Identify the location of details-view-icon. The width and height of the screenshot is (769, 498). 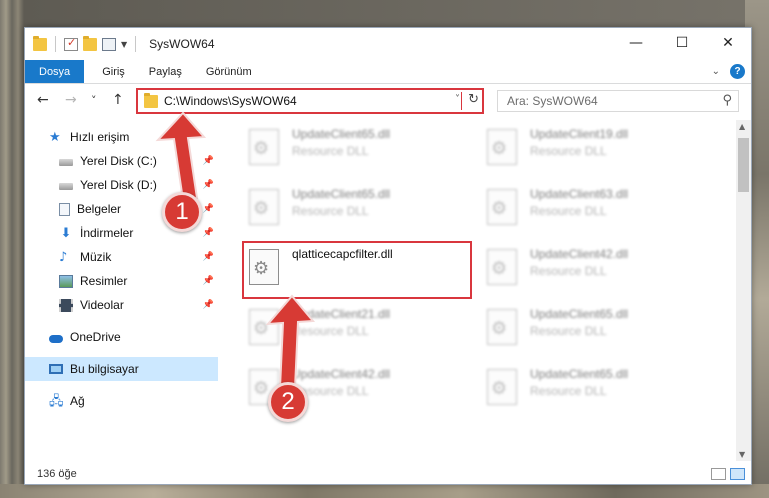
(718, 474).